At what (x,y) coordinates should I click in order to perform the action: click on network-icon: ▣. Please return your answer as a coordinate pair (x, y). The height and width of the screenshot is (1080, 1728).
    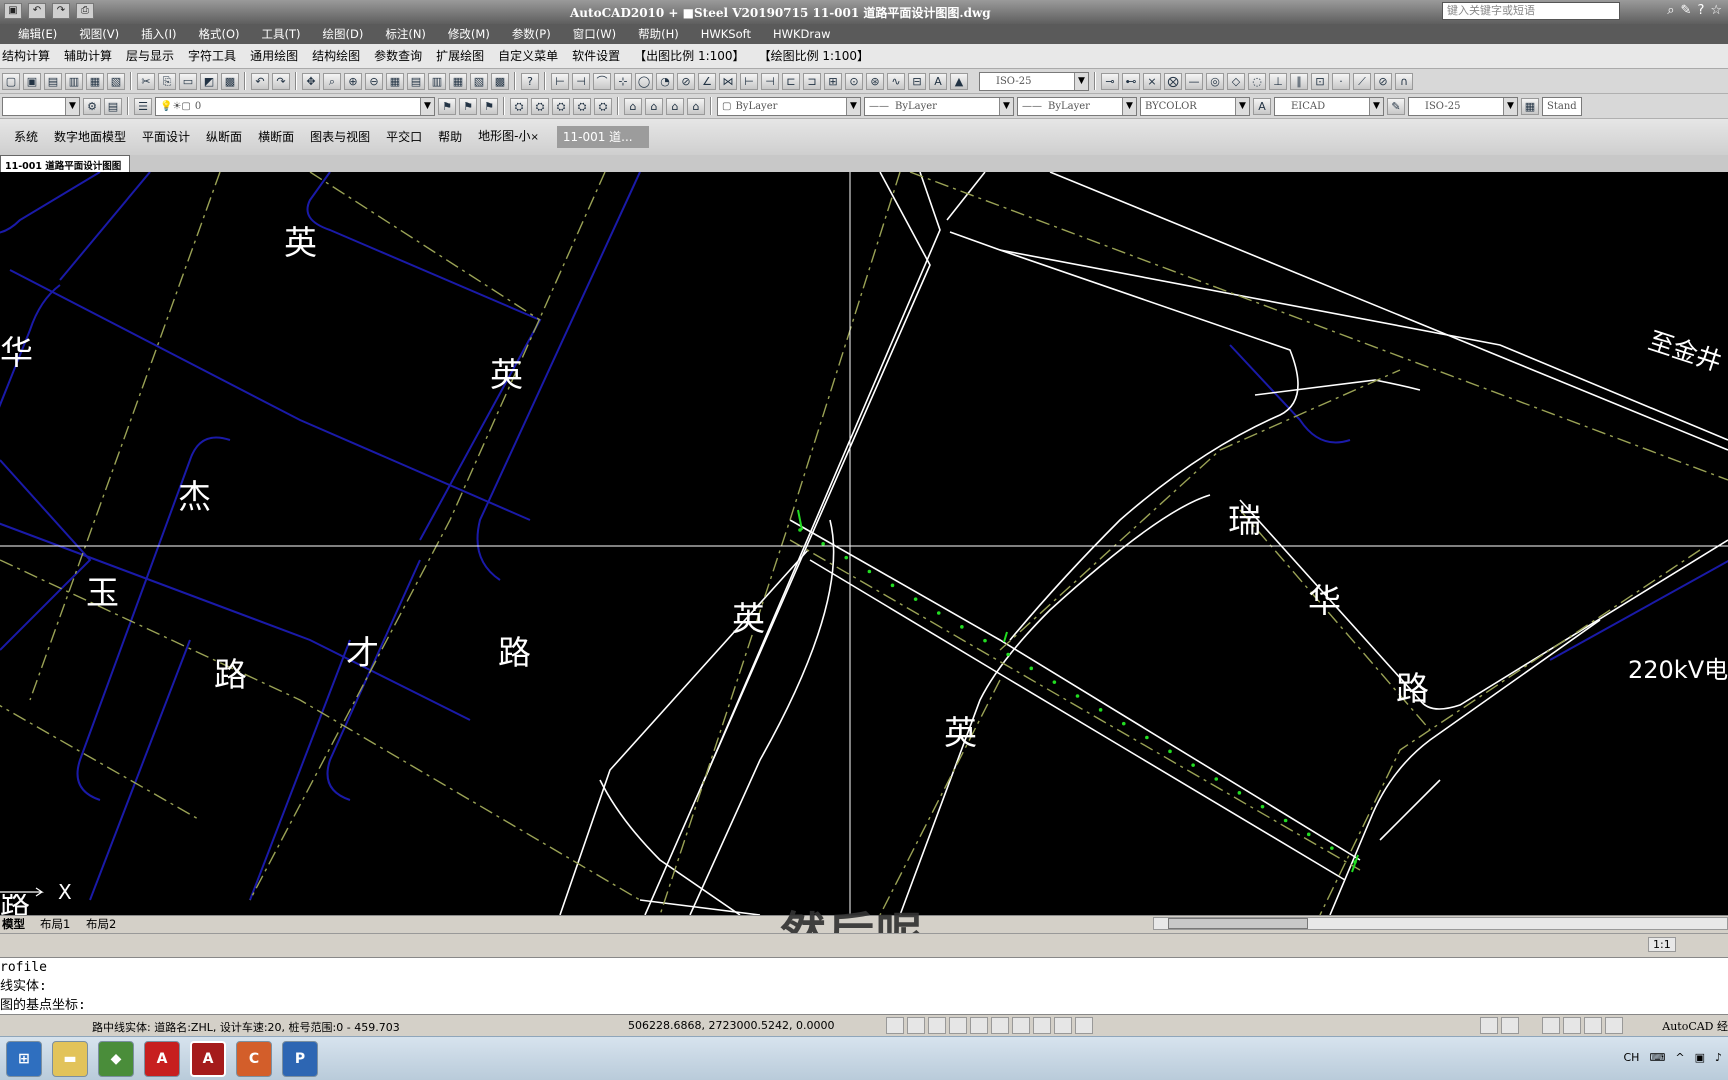
    Looking at the image, I should click on (1700, 1057).